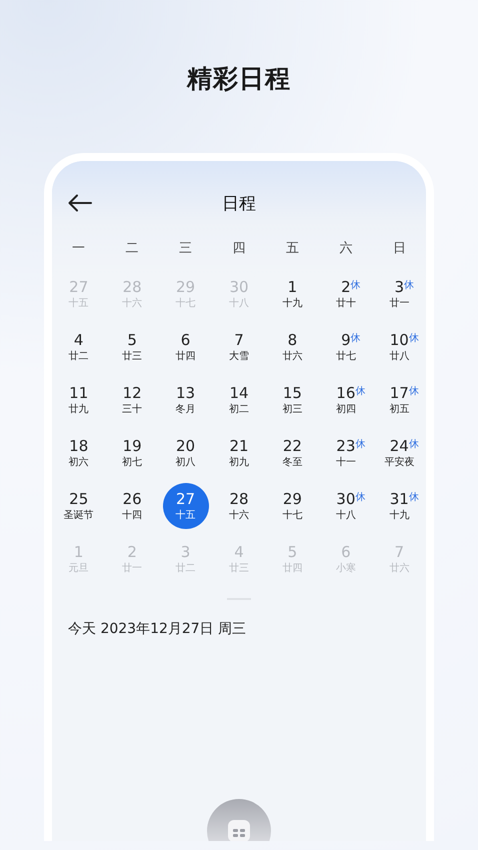  I want to click on weekday-label: 六, so click(345, 249).